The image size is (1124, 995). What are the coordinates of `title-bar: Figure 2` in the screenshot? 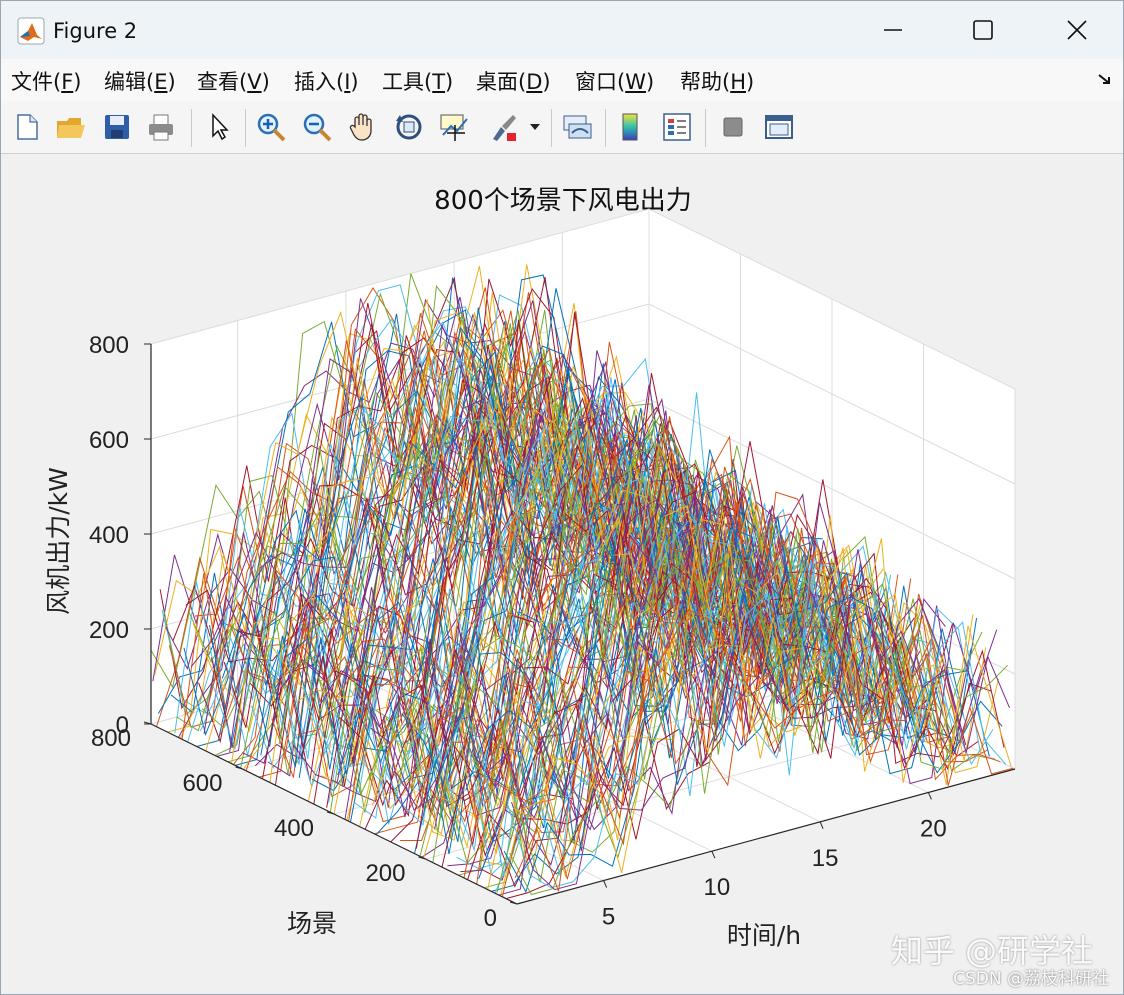 It's located at (562, 30).